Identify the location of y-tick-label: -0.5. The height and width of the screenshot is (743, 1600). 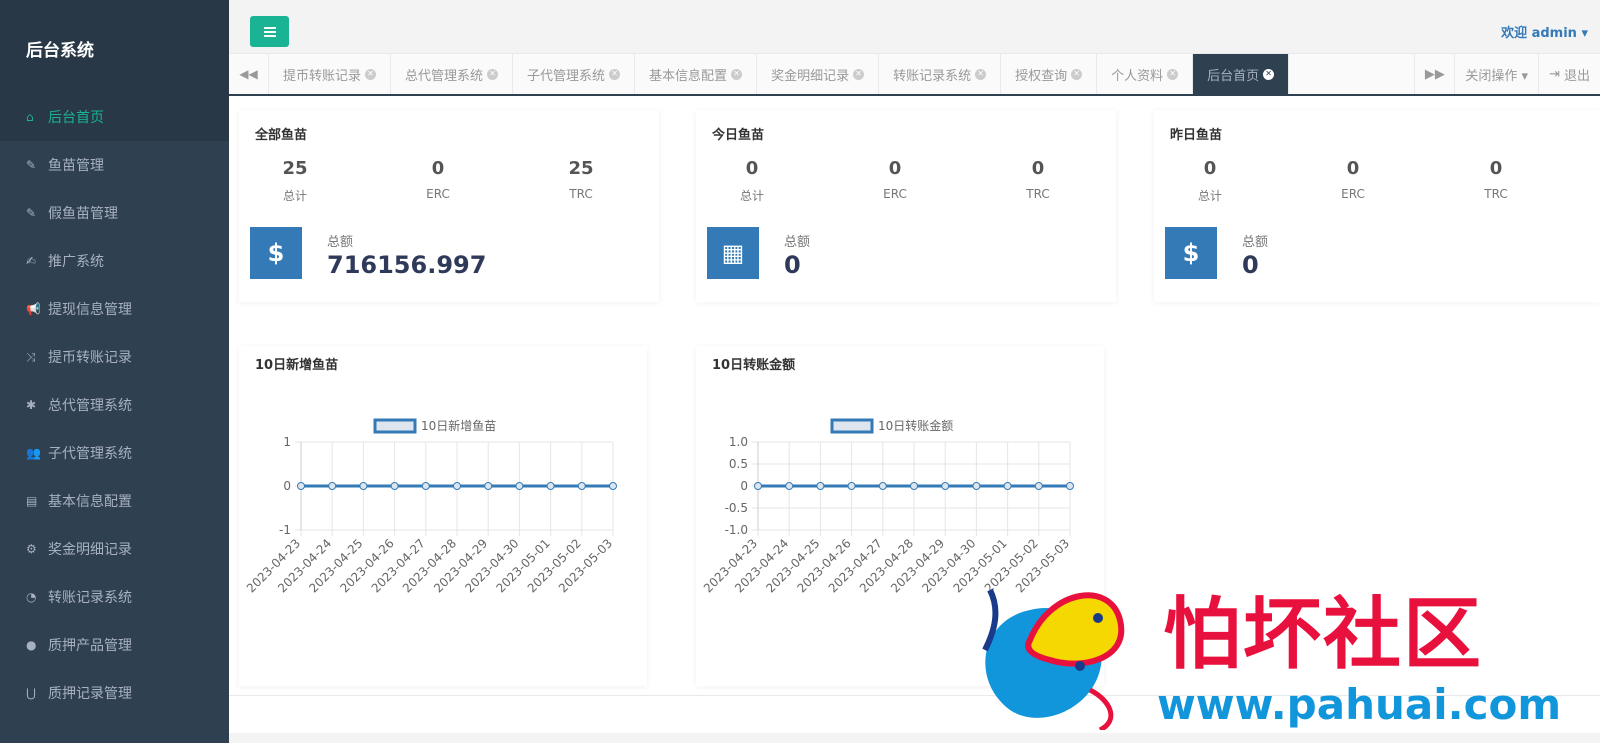
(736, 508).